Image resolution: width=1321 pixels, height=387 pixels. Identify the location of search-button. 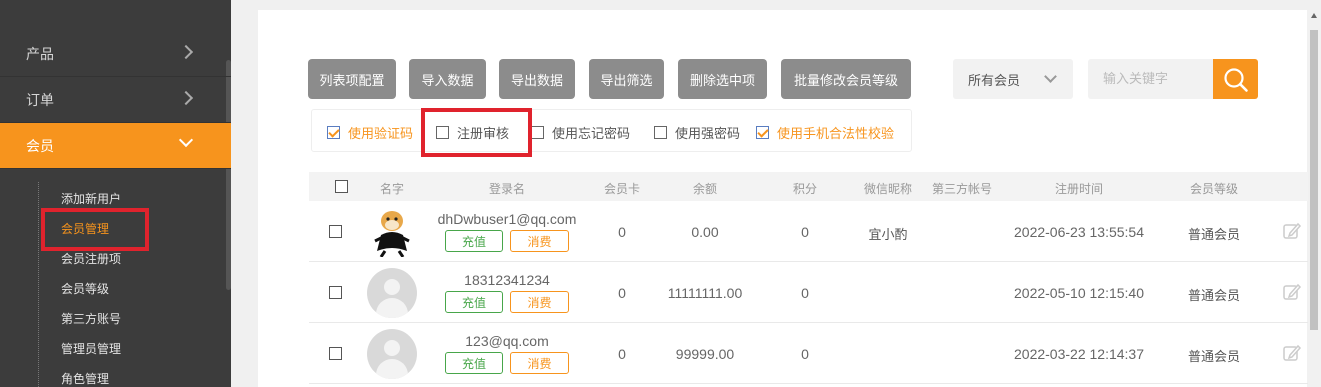
(1235, 79).